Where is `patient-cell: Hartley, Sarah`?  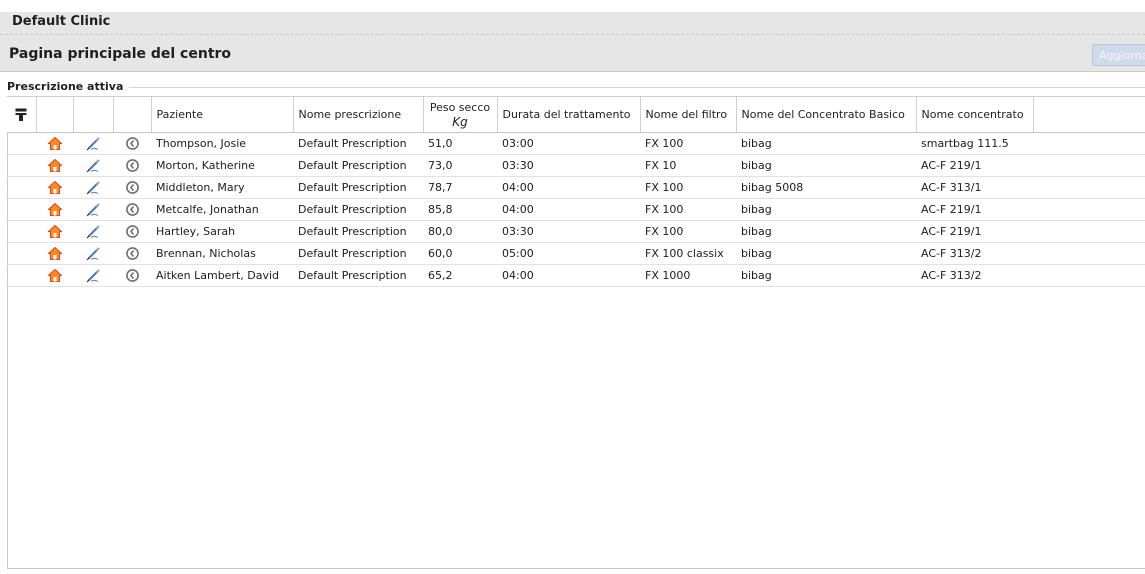 patient-cell: Hartley, Sarah is located at coordinates (222, 231).